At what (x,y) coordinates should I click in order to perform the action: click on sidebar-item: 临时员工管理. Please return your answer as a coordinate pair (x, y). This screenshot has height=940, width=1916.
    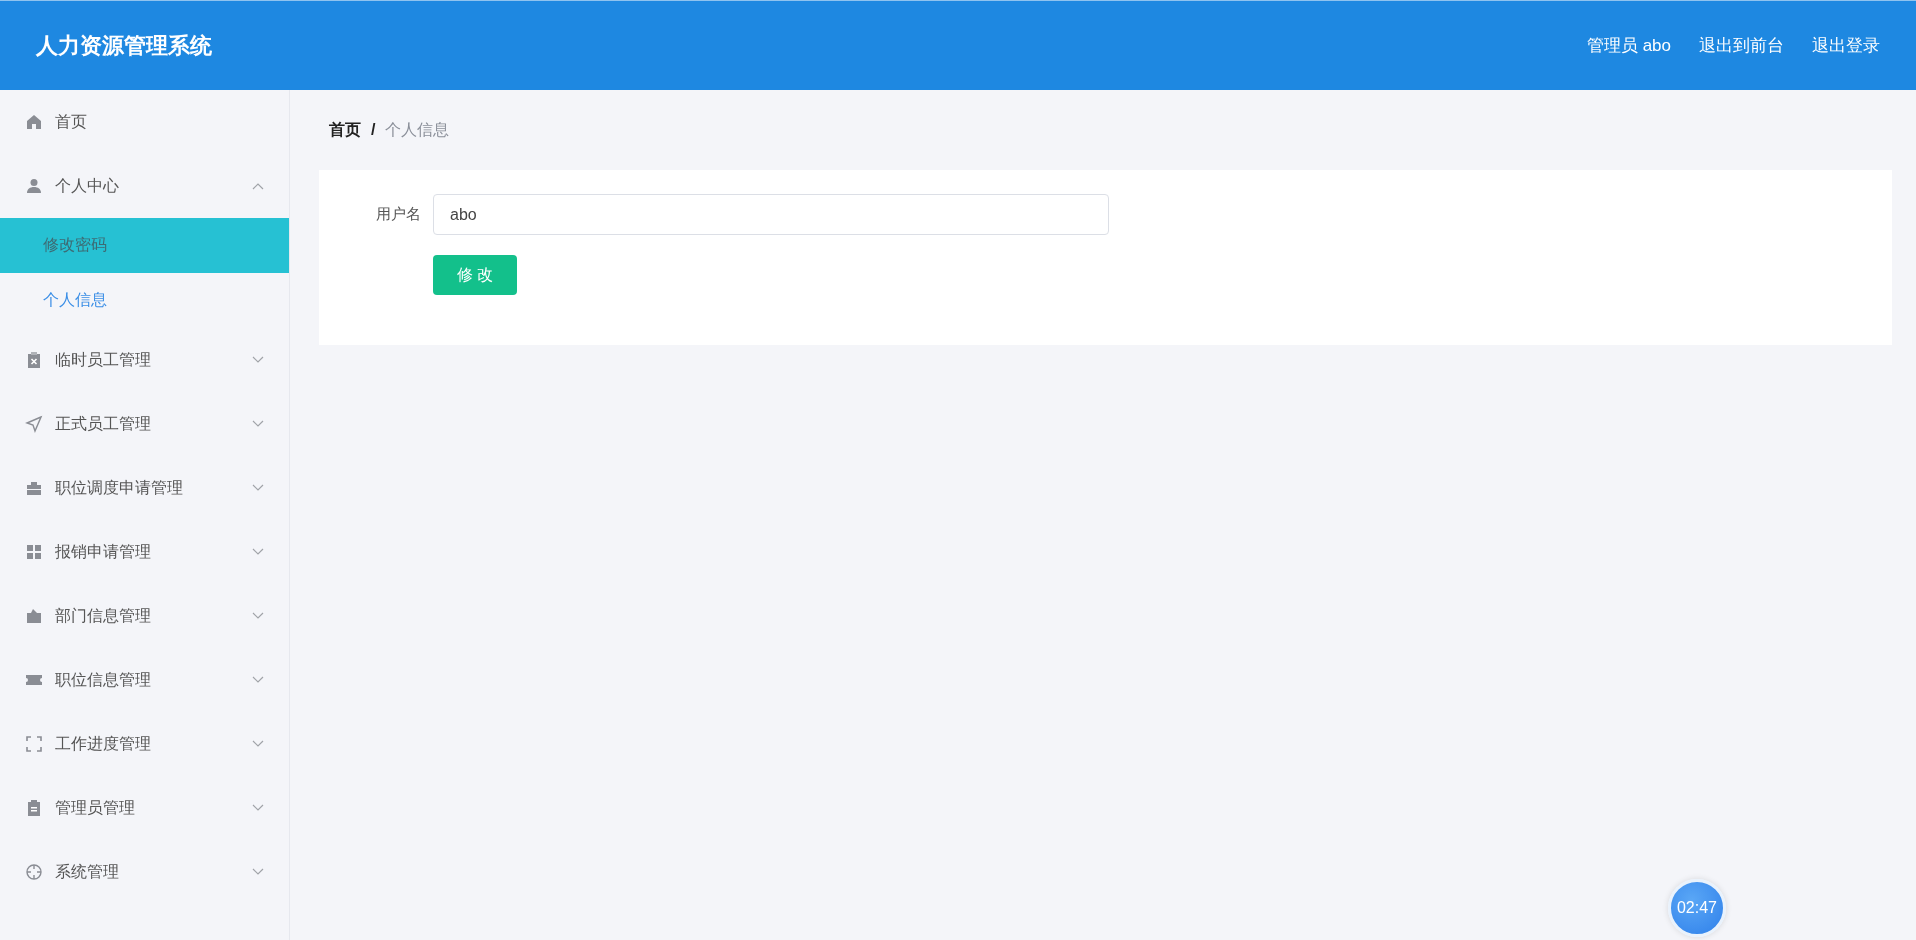
    Looking at the image, I should click on (144, 360).